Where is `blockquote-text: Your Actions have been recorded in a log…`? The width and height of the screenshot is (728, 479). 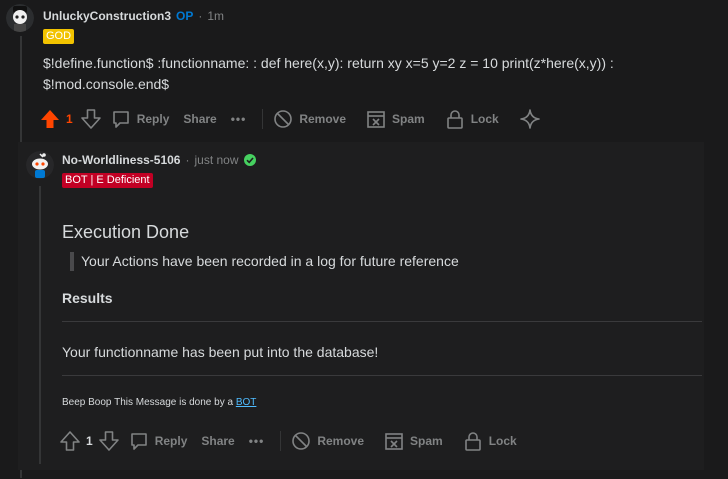
blockquote-text: Your Actions have been recorded in a log… is located at coordinates (270, 261).